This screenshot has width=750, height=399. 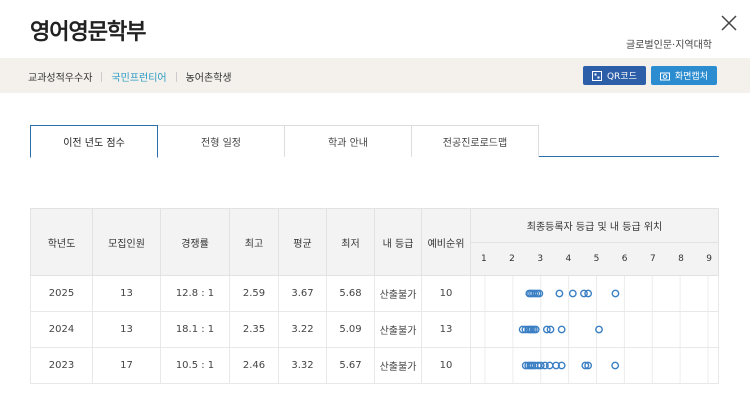 I want to click on page-title: 영어영문학부, so click(x=88, y=32).